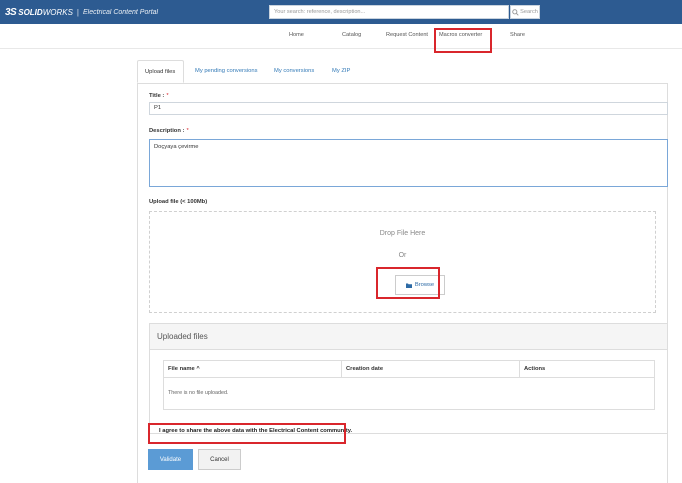  I want to click on description-label: Description : *, so click(169, 131).